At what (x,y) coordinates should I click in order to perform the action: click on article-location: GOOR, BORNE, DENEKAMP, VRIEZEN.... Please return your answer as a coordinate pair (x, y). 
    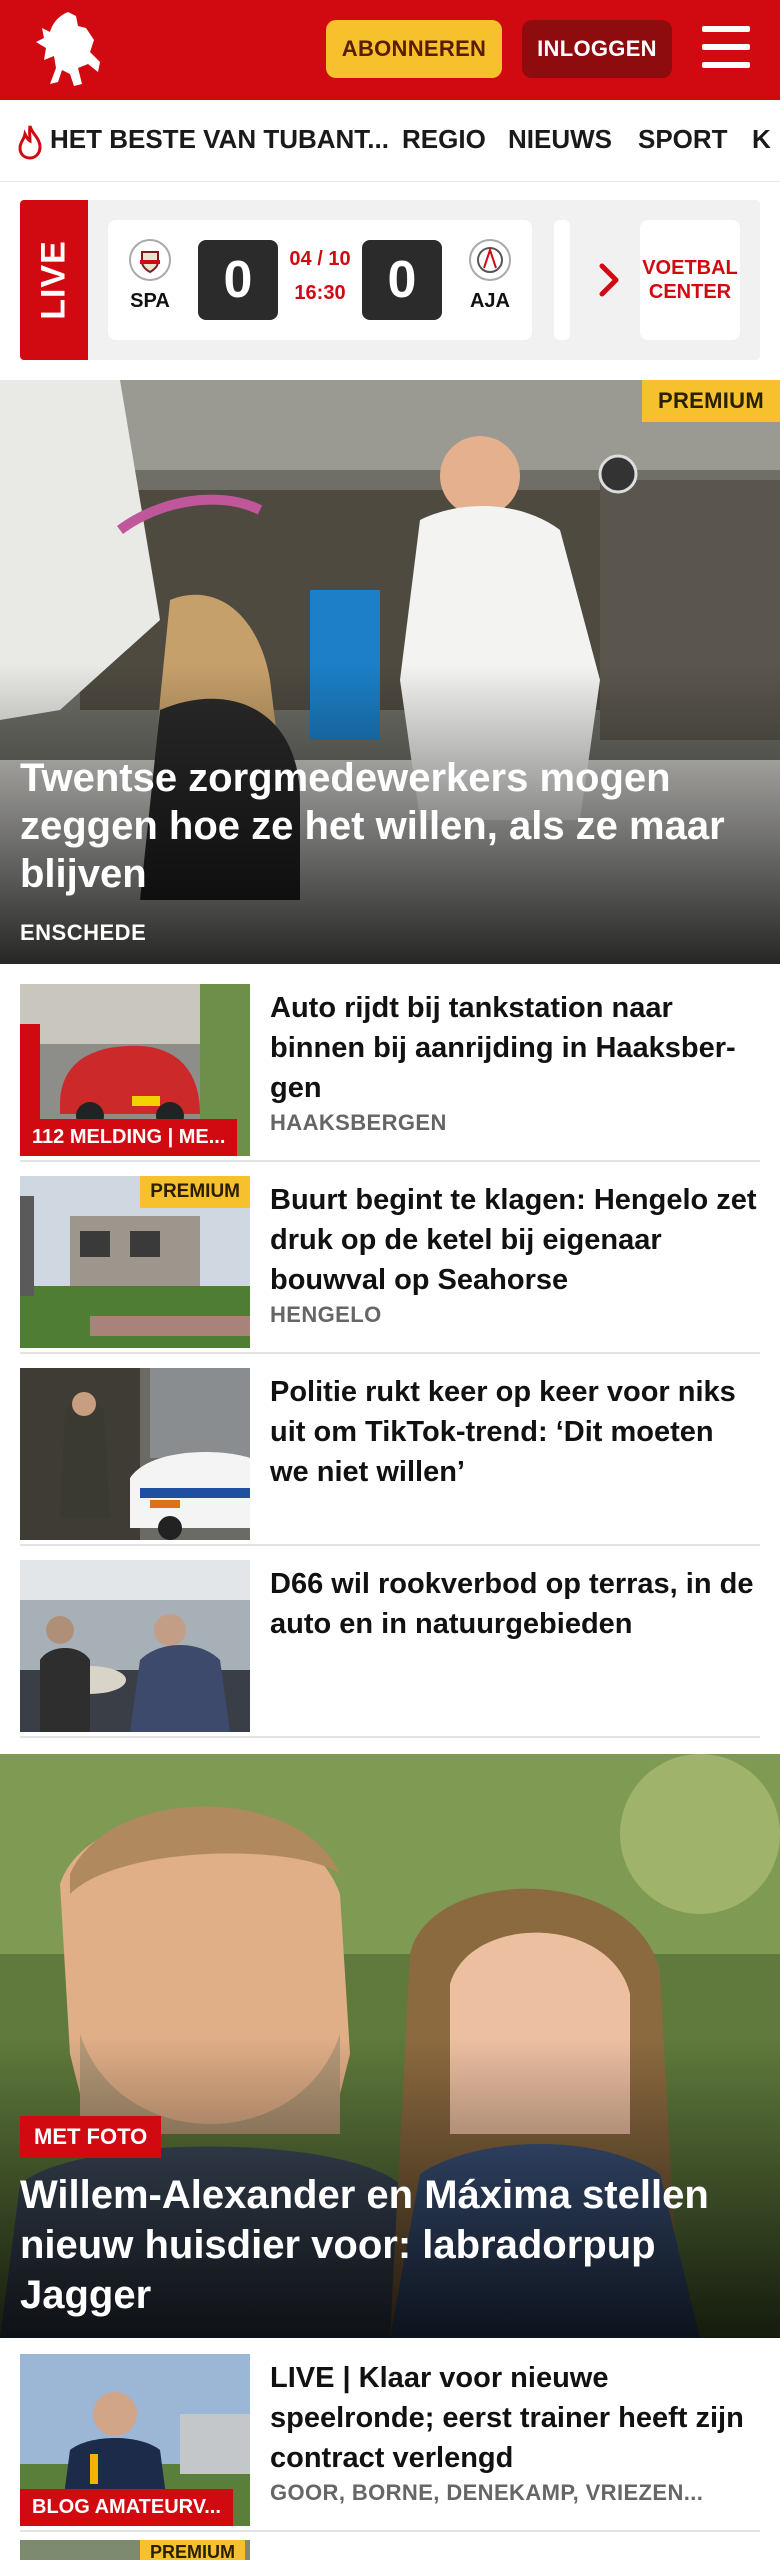
    Looking at the image, I should click on (487, 2492).